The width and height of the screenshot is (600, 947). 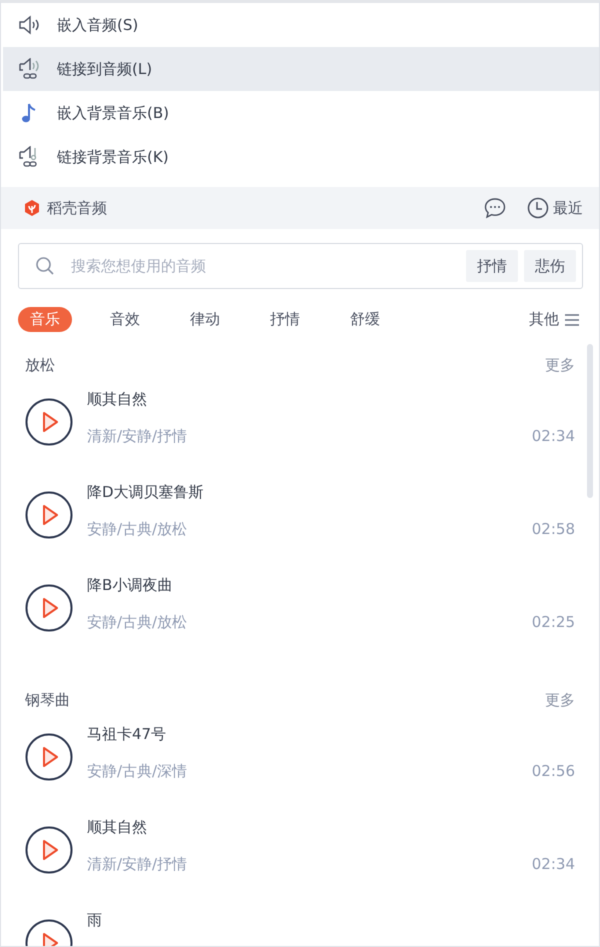 I want to click on category-tab: 音效, so click(x=125, y=319).